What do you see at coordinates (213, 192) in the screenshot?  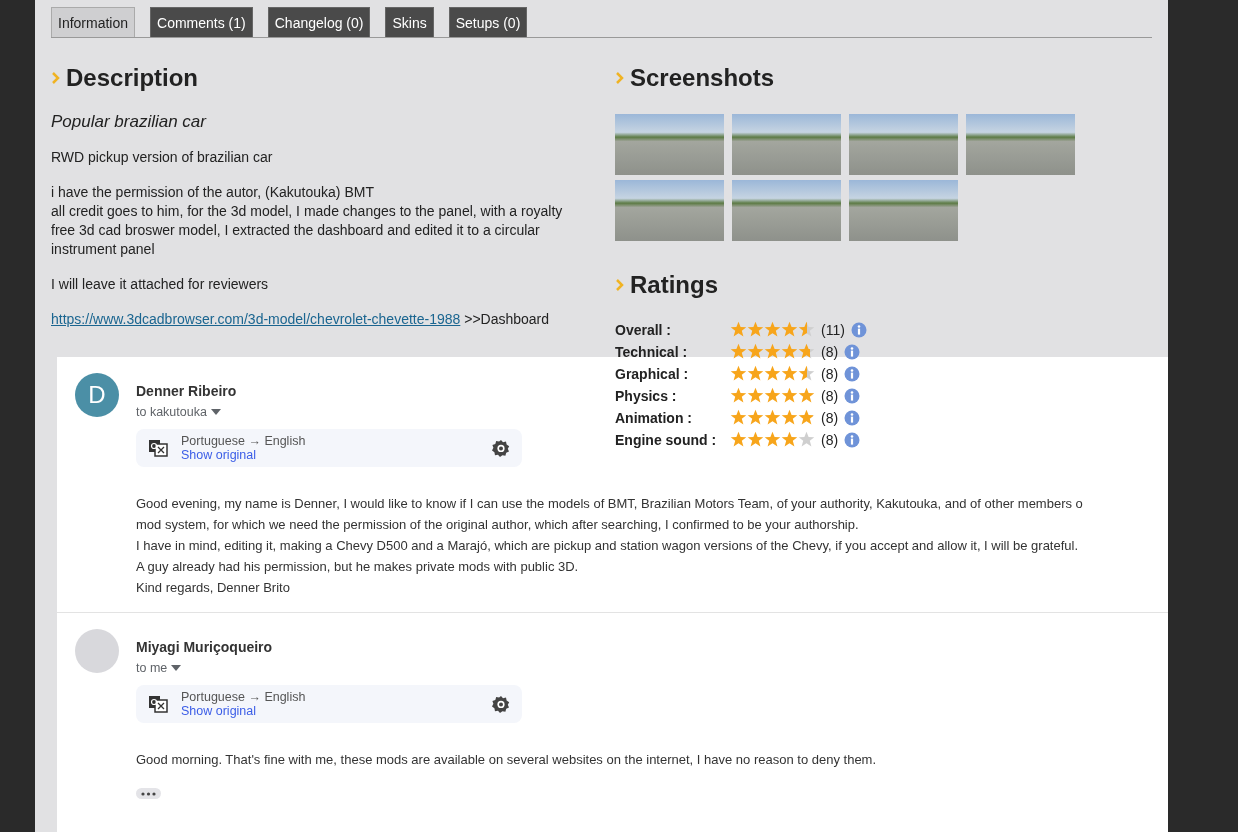 I see `paragraph: i have the permission of the autor, (Kakutouka) BMT` at bounding box center [213, 192].